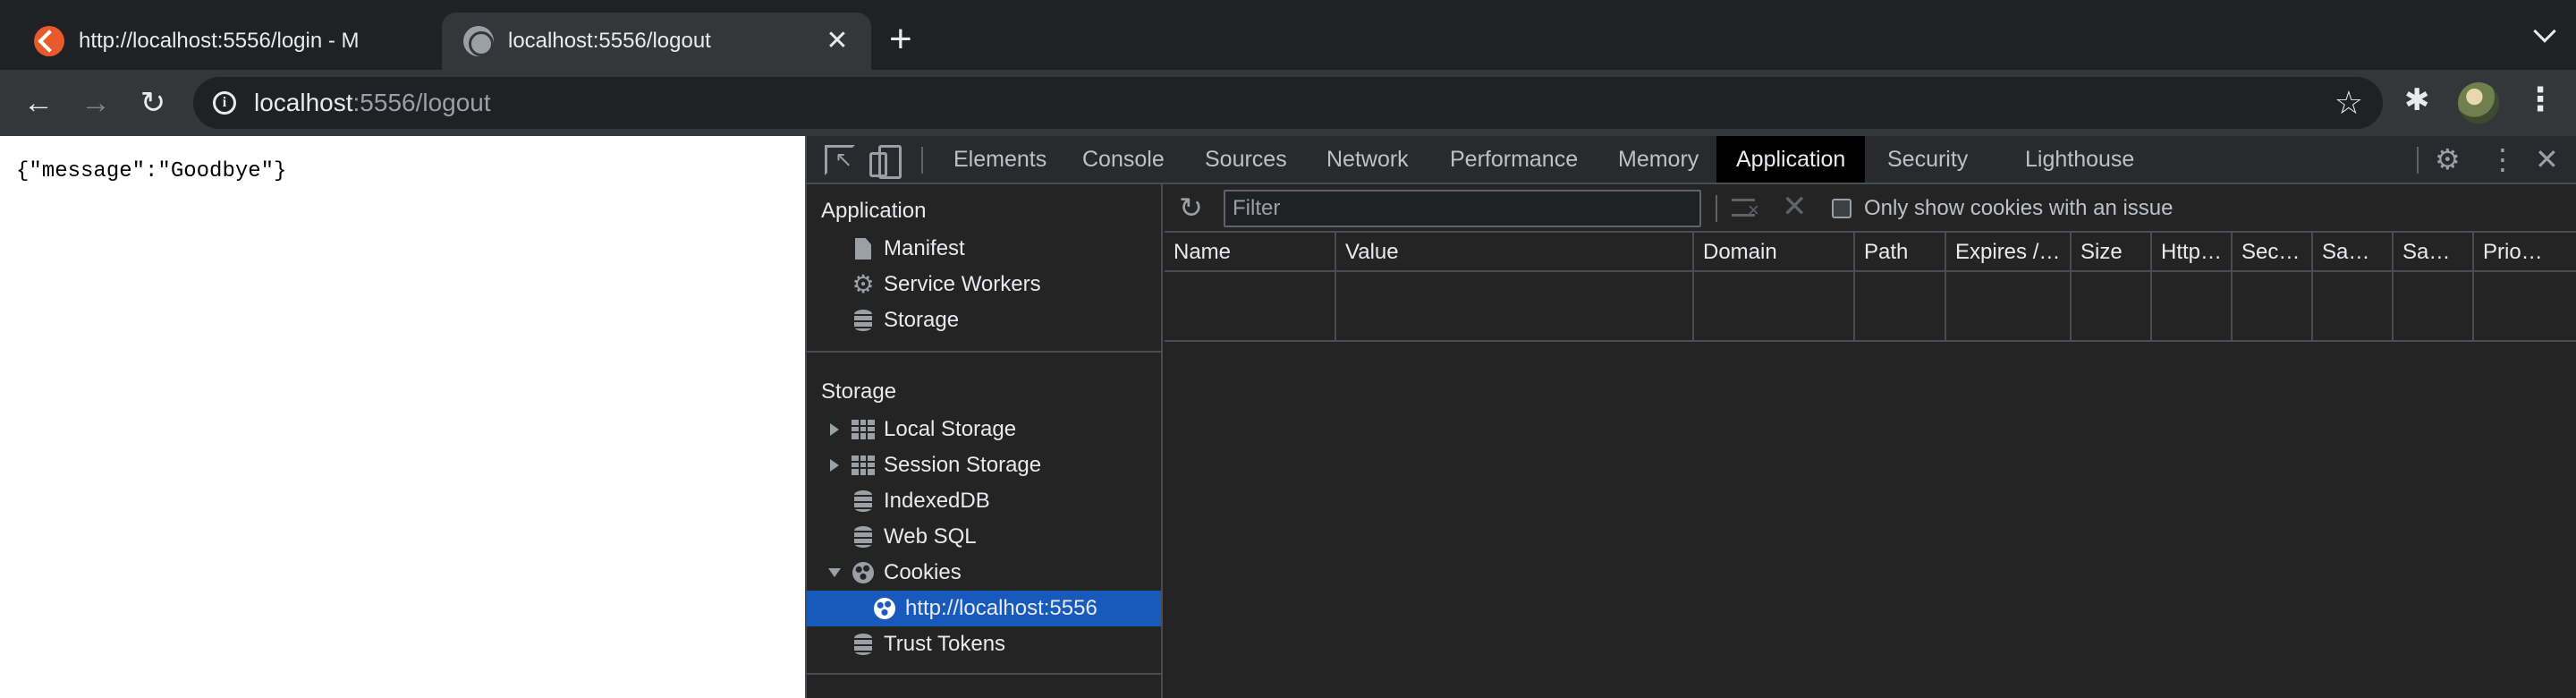  What do you see at coordinates (2112, 252) in the screenshot?
I see `column-header-size: Size` at bounding box center [2112, 252].